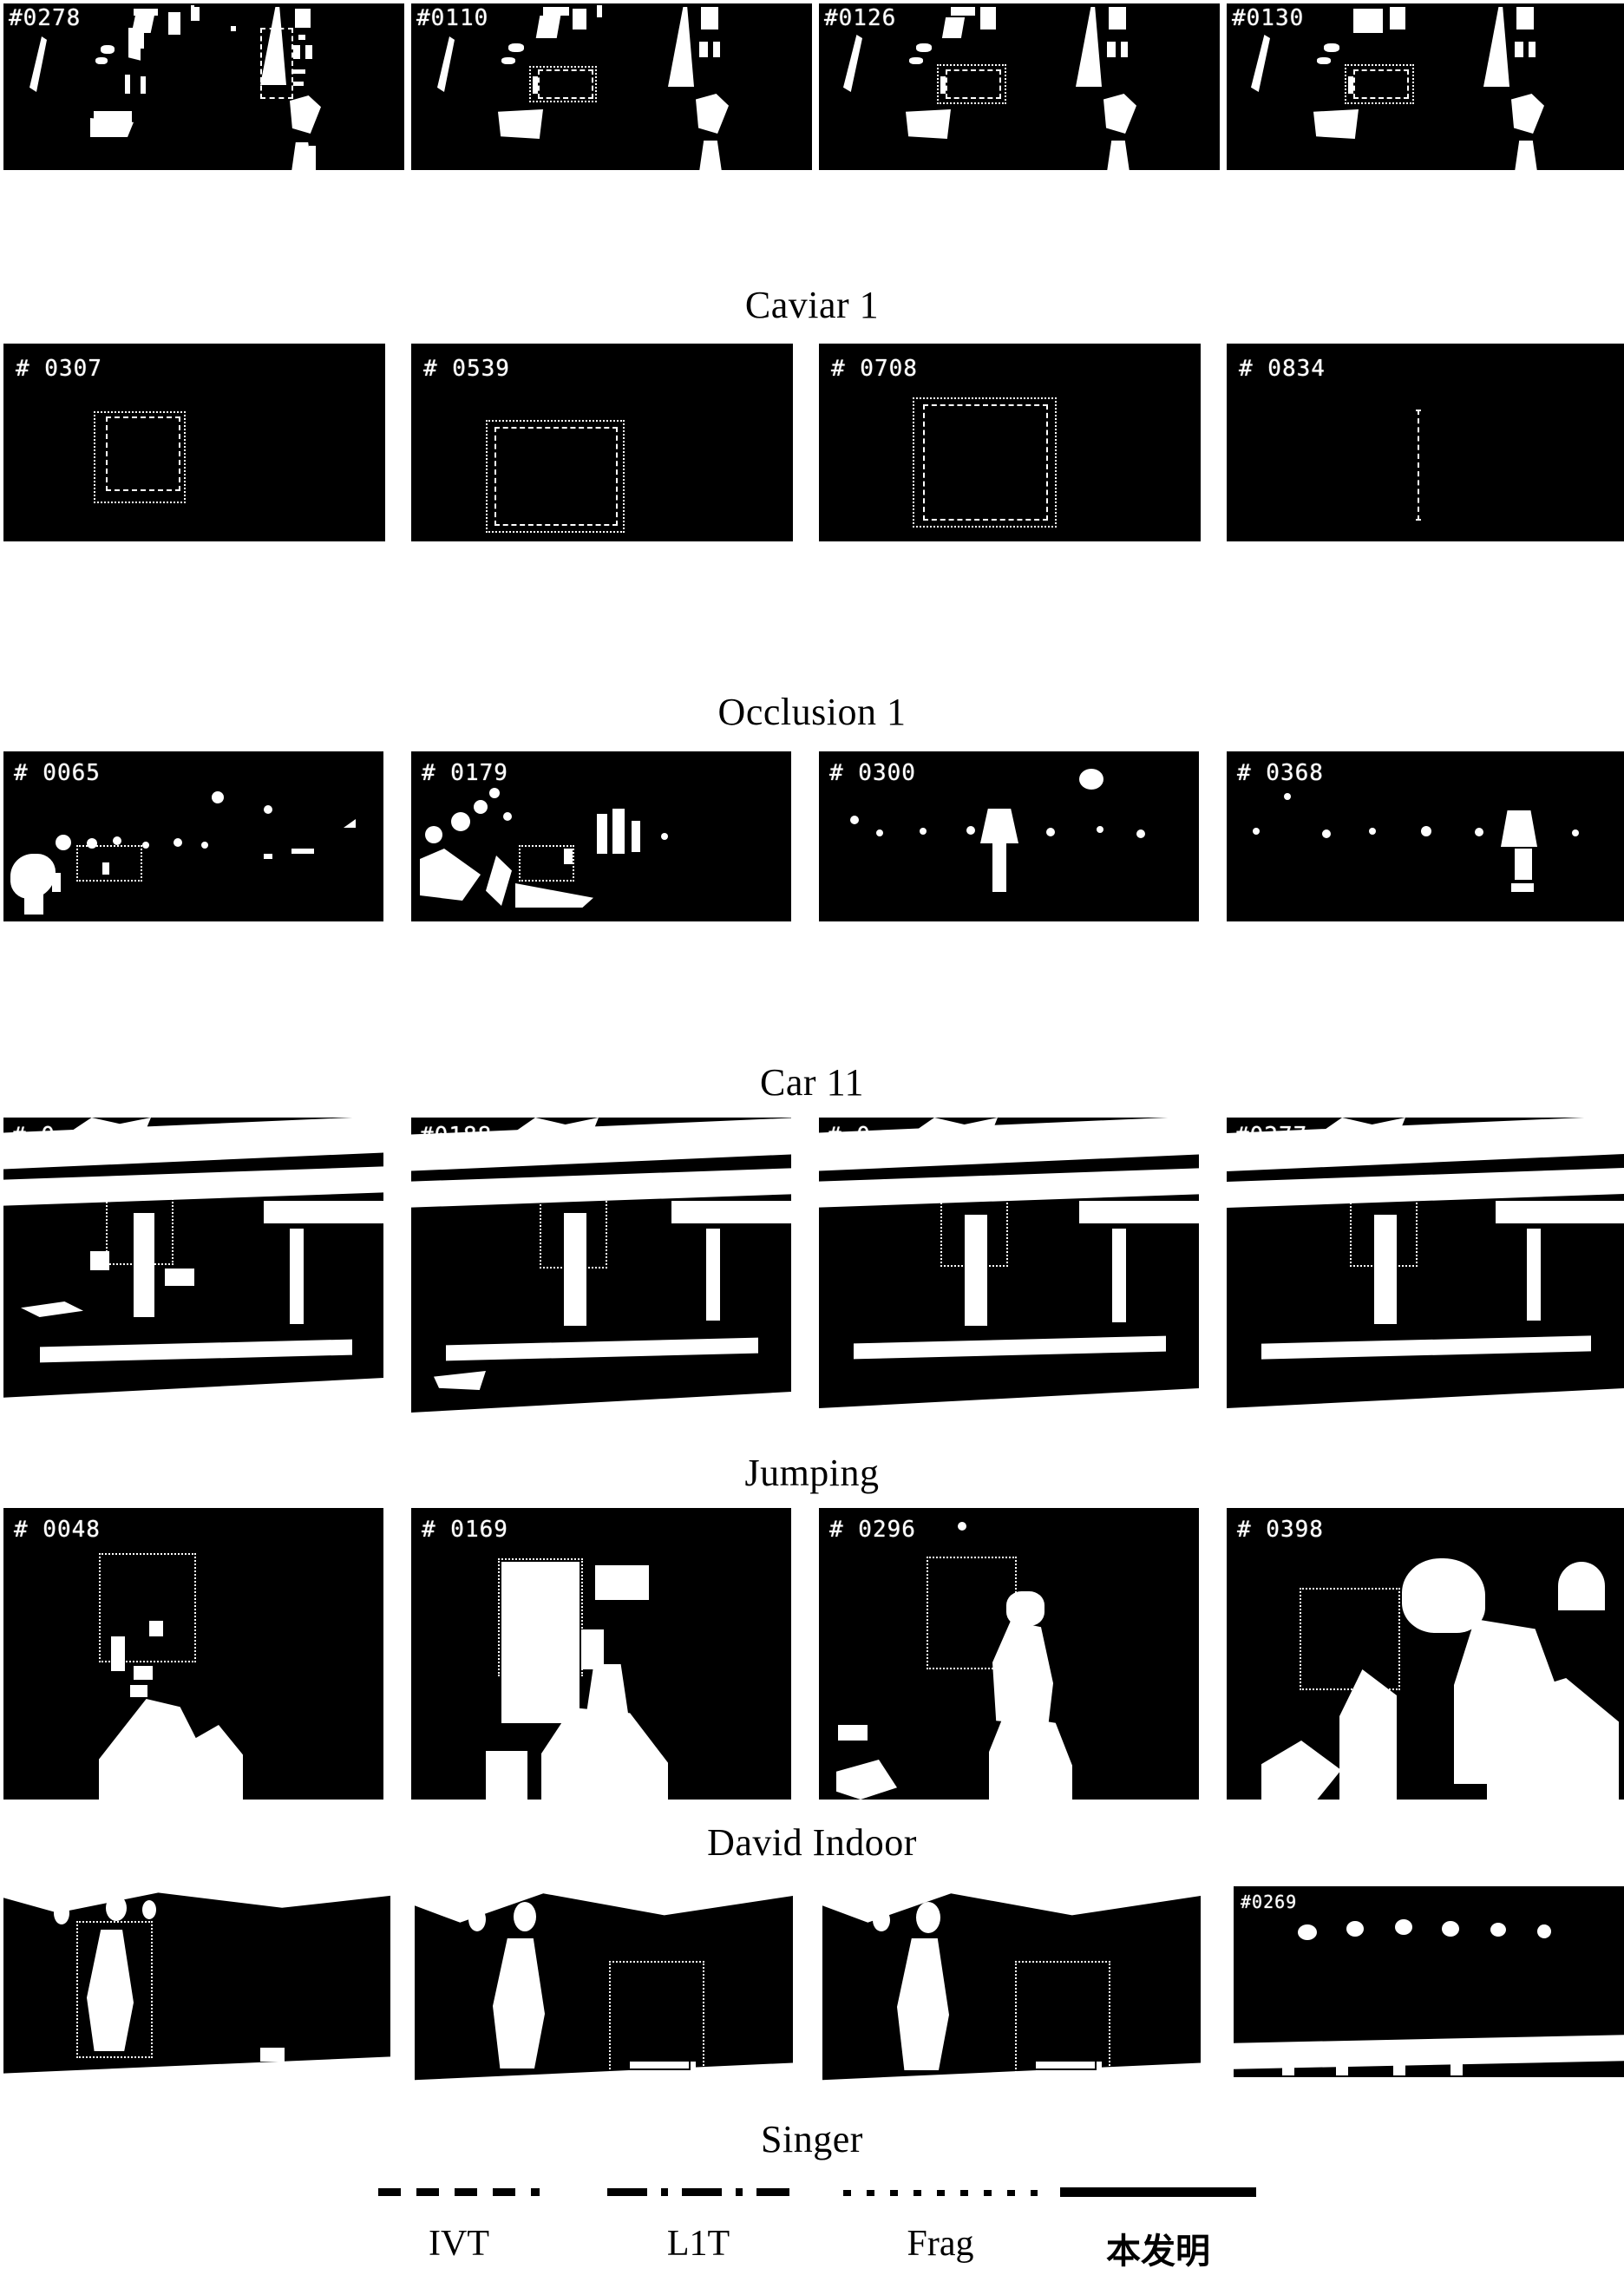 The image size is (1624, 2275). What do you see at coordinates (698, 2192) in the screenshot?
I see `legend-swatch-l1t` at bounding box center [698, 2192].